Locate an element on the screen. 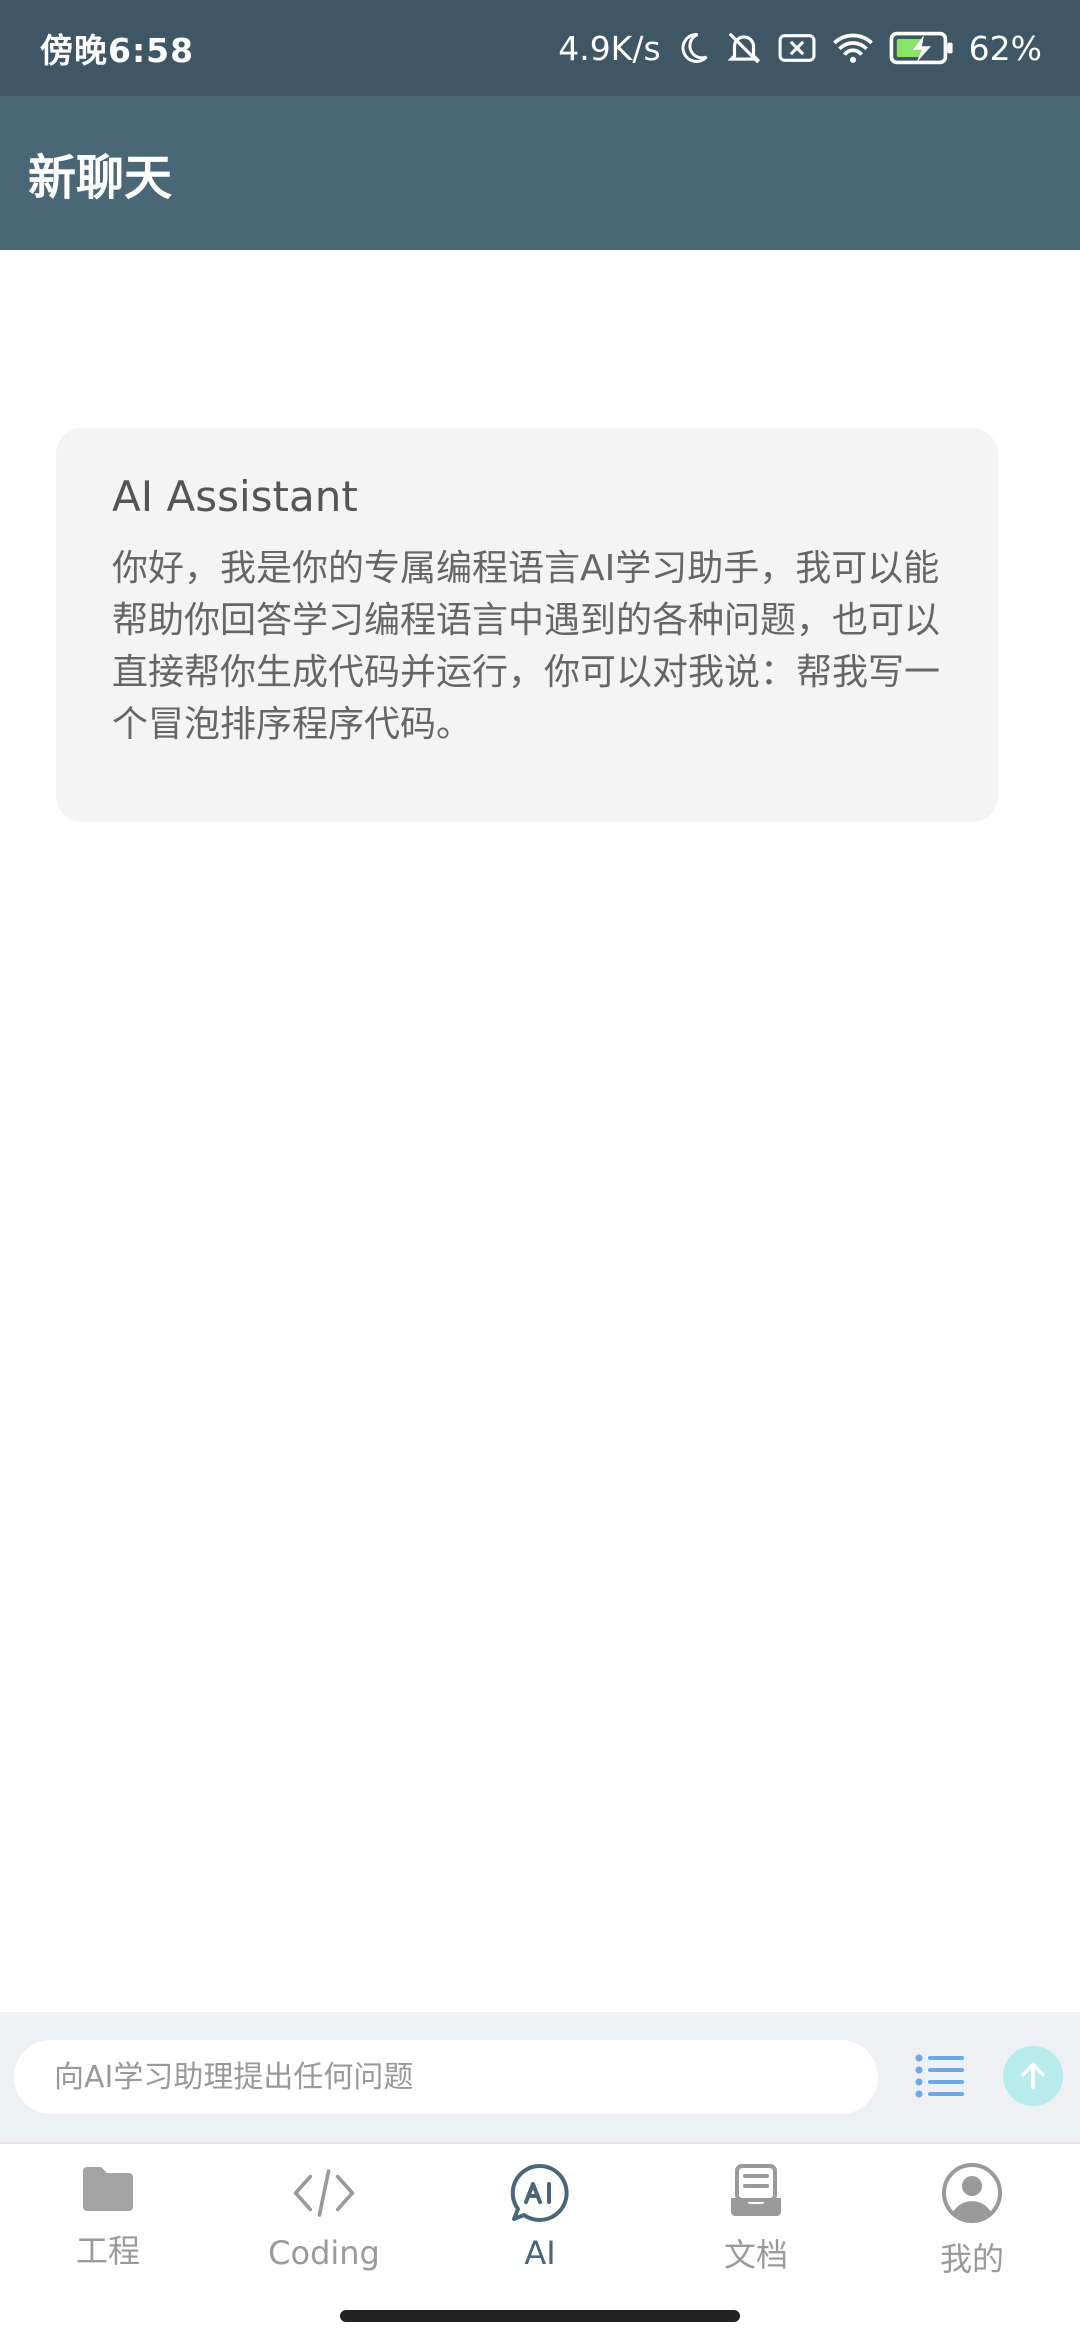 This screenshot has height=2340, width=1080. user-icon is located at coordinates (972, 2193).